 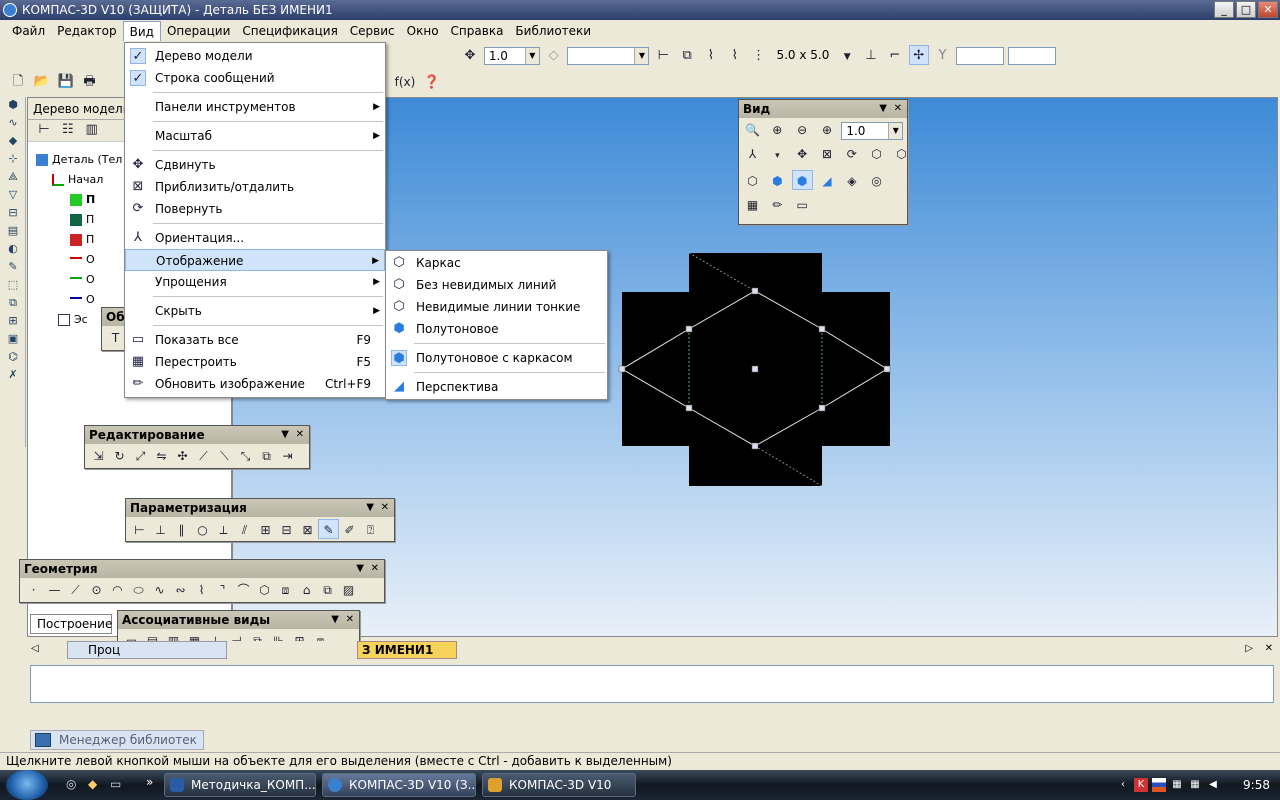 I want to click on menu-service: Сервис, so click(x=372, y=31).